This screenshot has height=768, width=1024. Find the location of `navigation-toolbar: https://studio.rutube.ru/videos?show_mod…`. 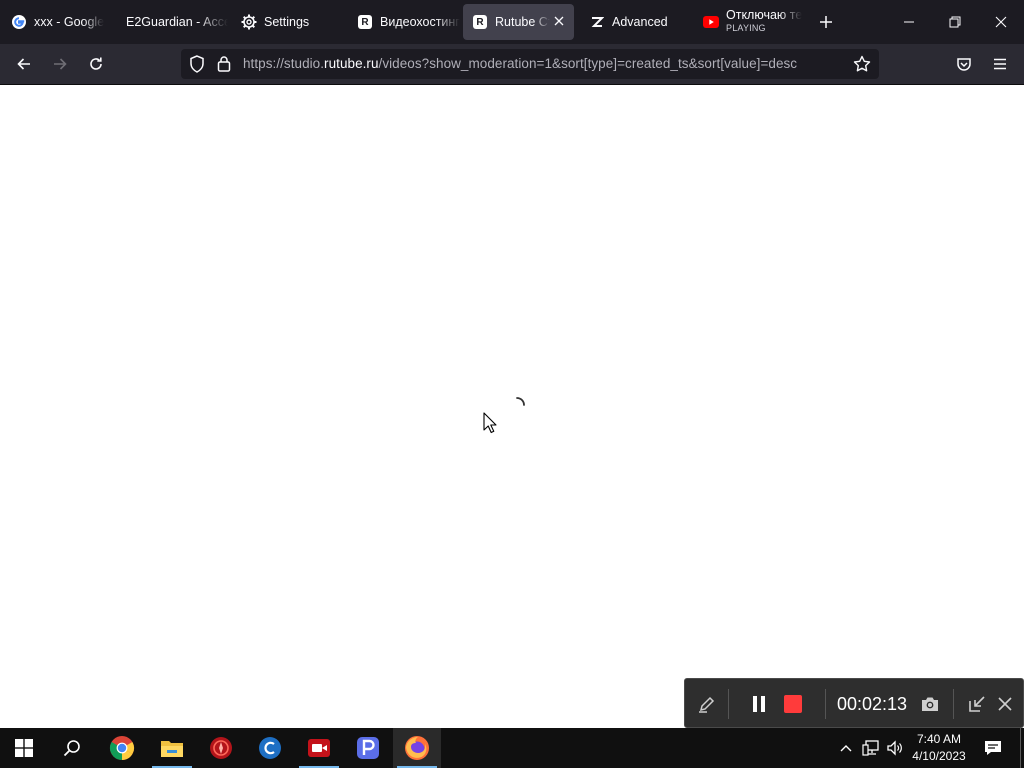

navigation-toolbar: https://studio.rutube.ru/videos?show_mod… is located at coordinates (512, 64).